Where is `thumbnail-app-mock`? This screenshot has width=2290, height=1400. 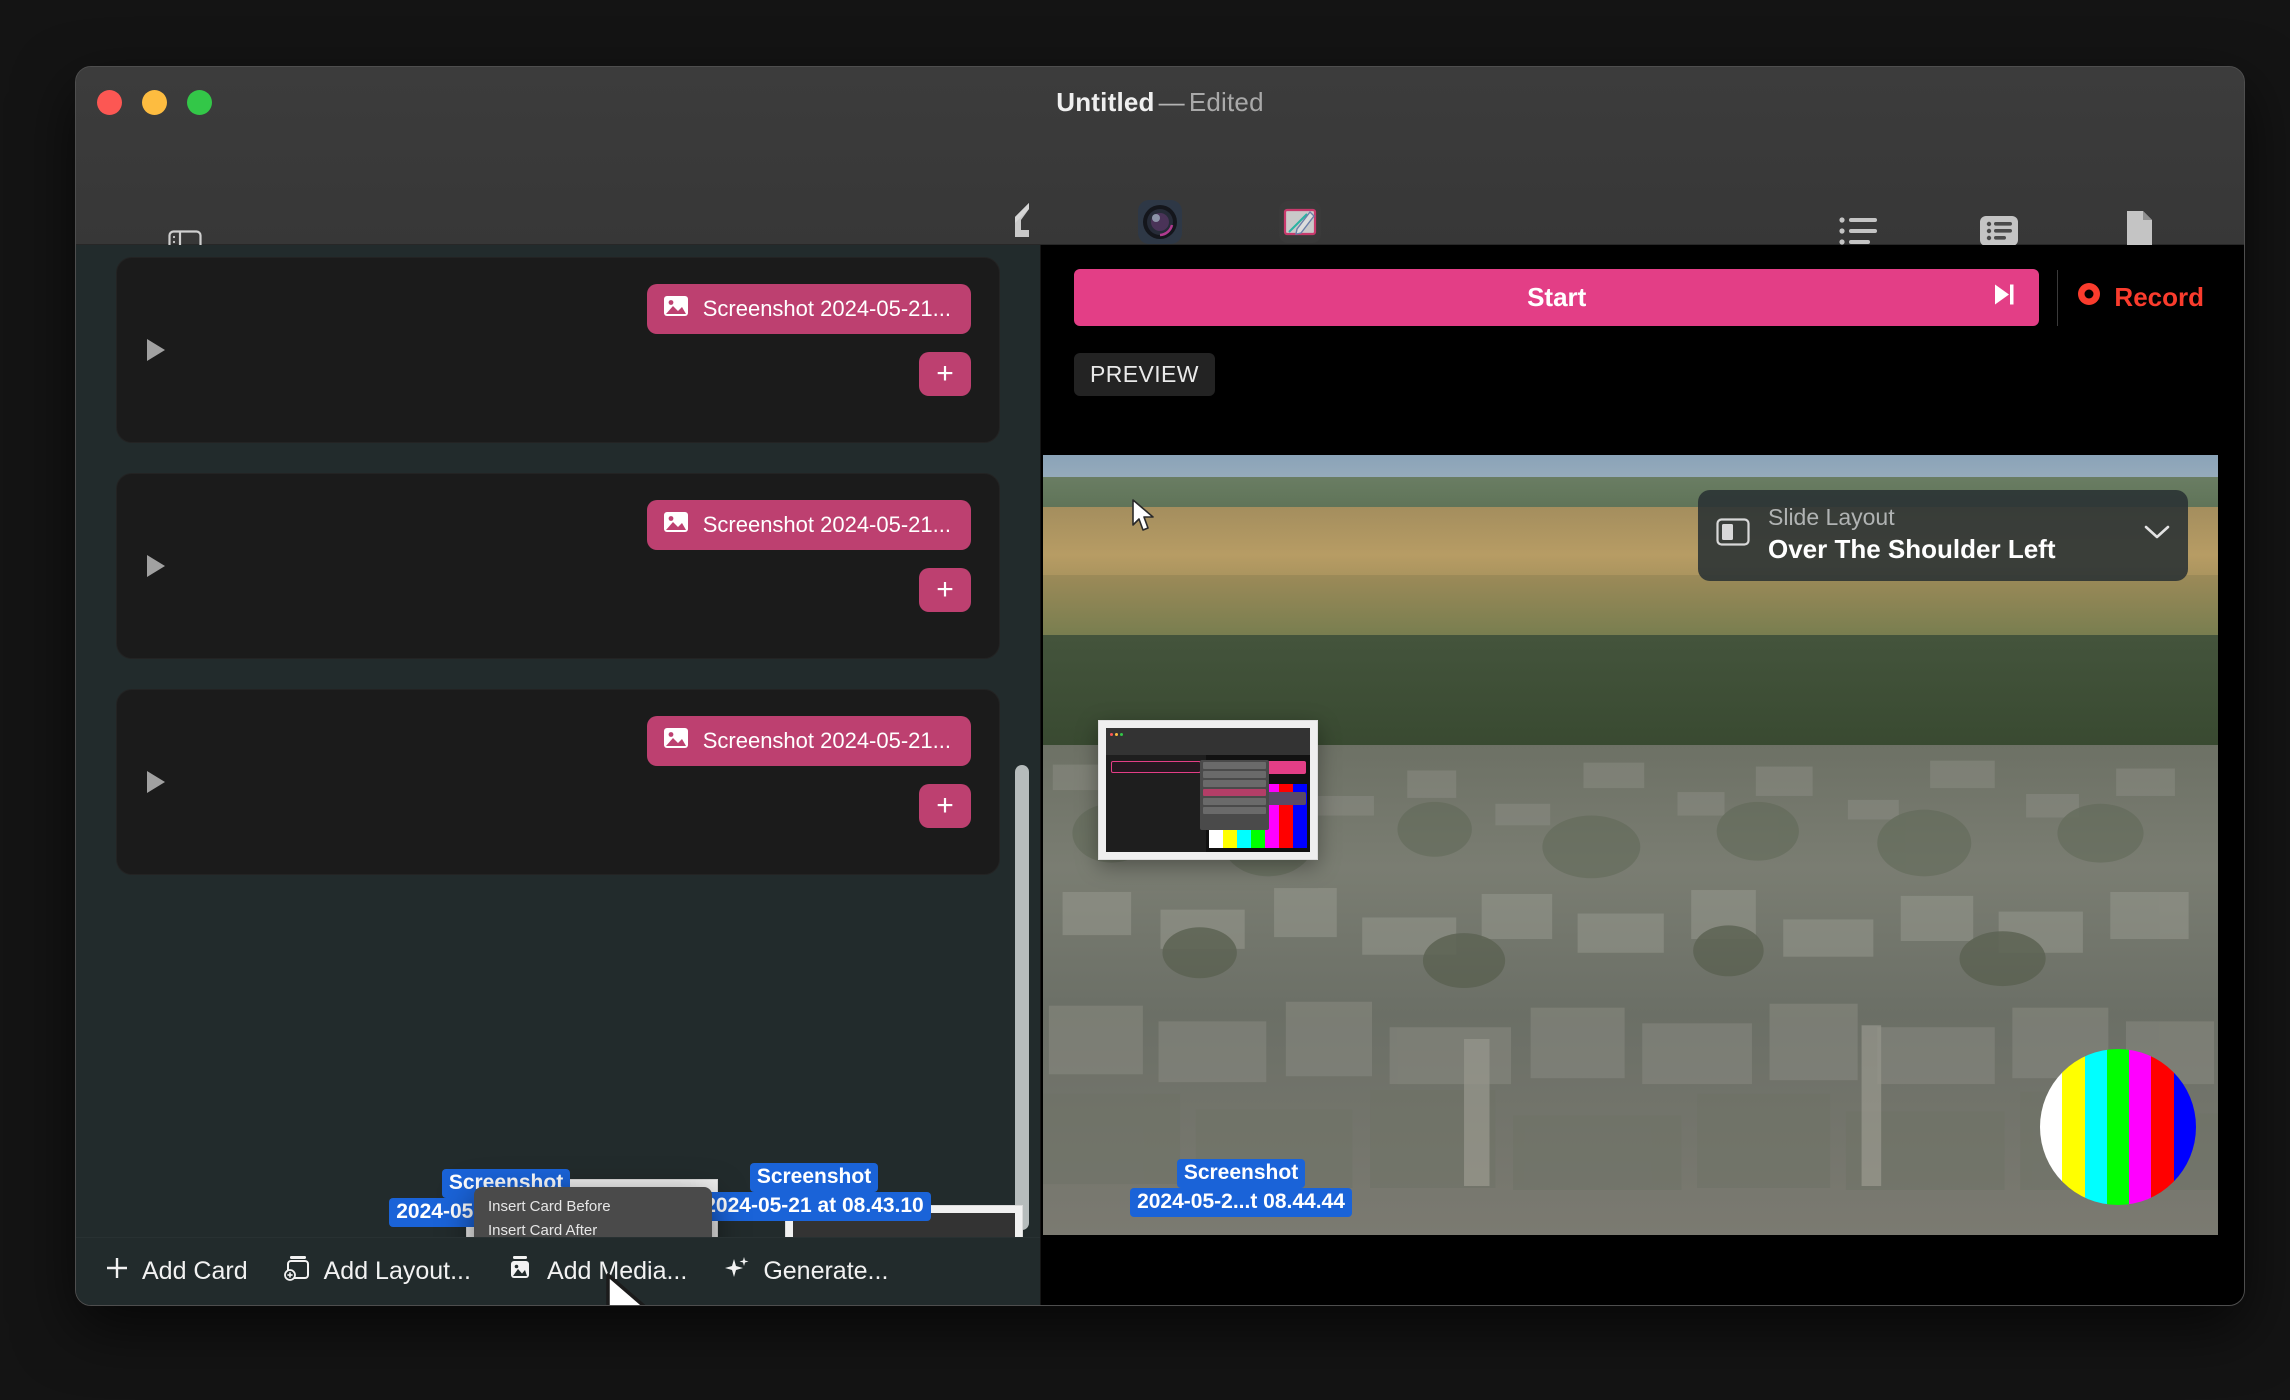
thumbnail-app-mock is located at coordinates (1208, 790).